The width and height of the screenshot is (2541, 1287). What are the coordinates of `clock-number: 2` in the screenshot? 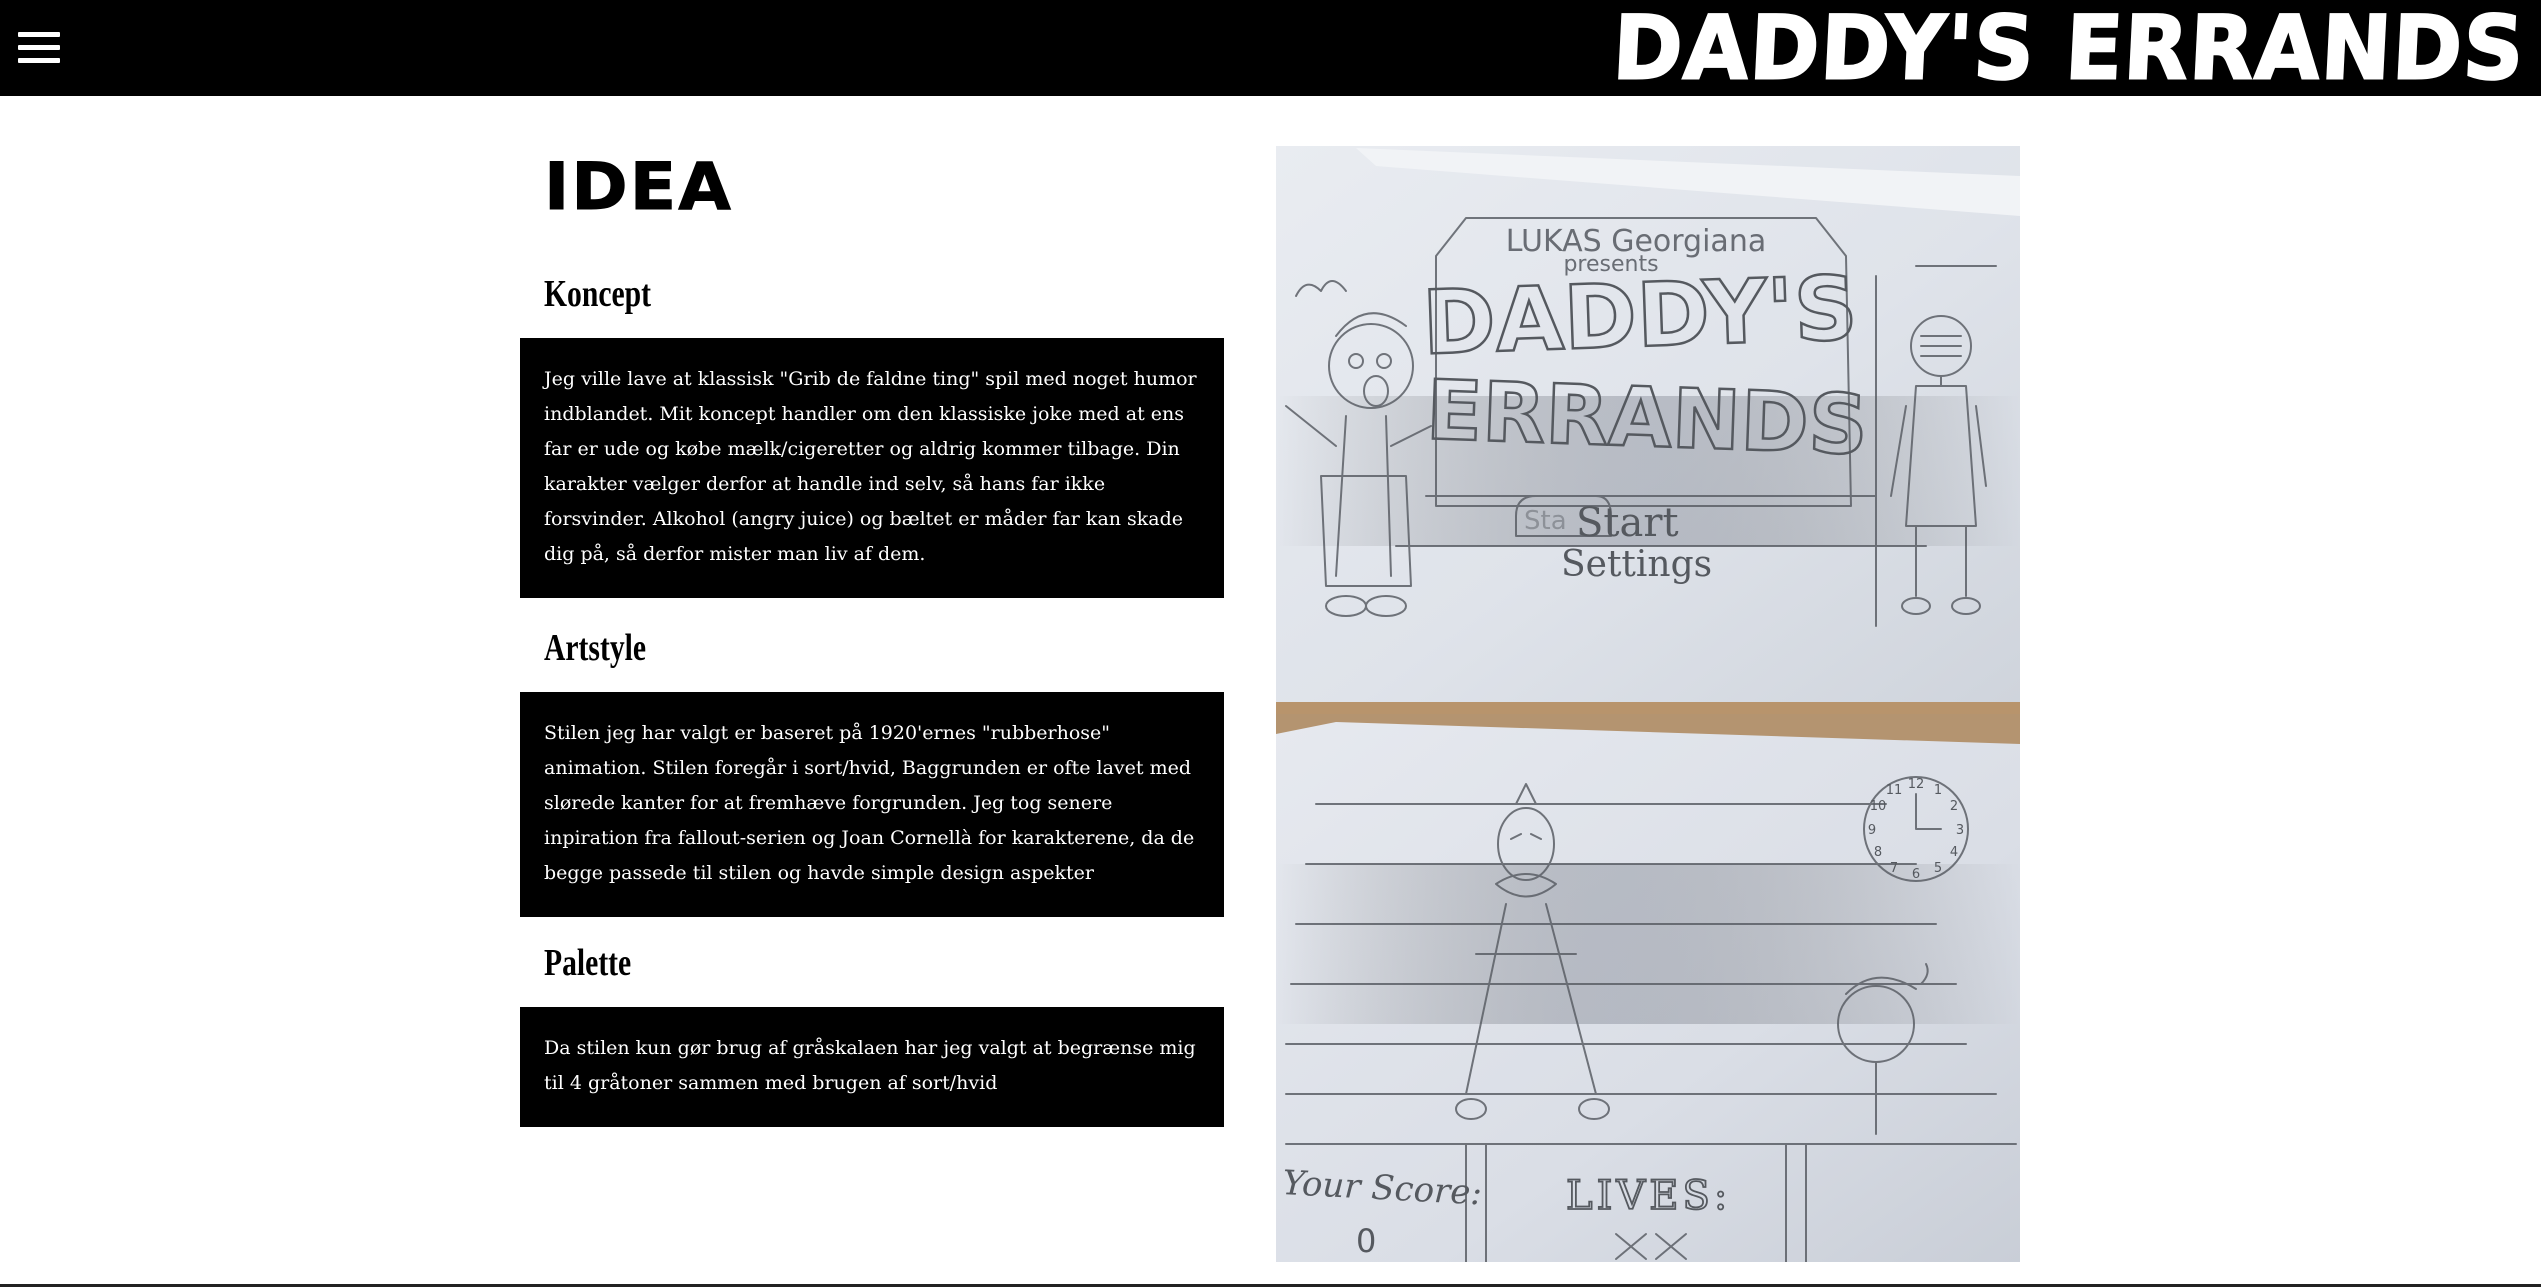 It's located at (1954, 806).